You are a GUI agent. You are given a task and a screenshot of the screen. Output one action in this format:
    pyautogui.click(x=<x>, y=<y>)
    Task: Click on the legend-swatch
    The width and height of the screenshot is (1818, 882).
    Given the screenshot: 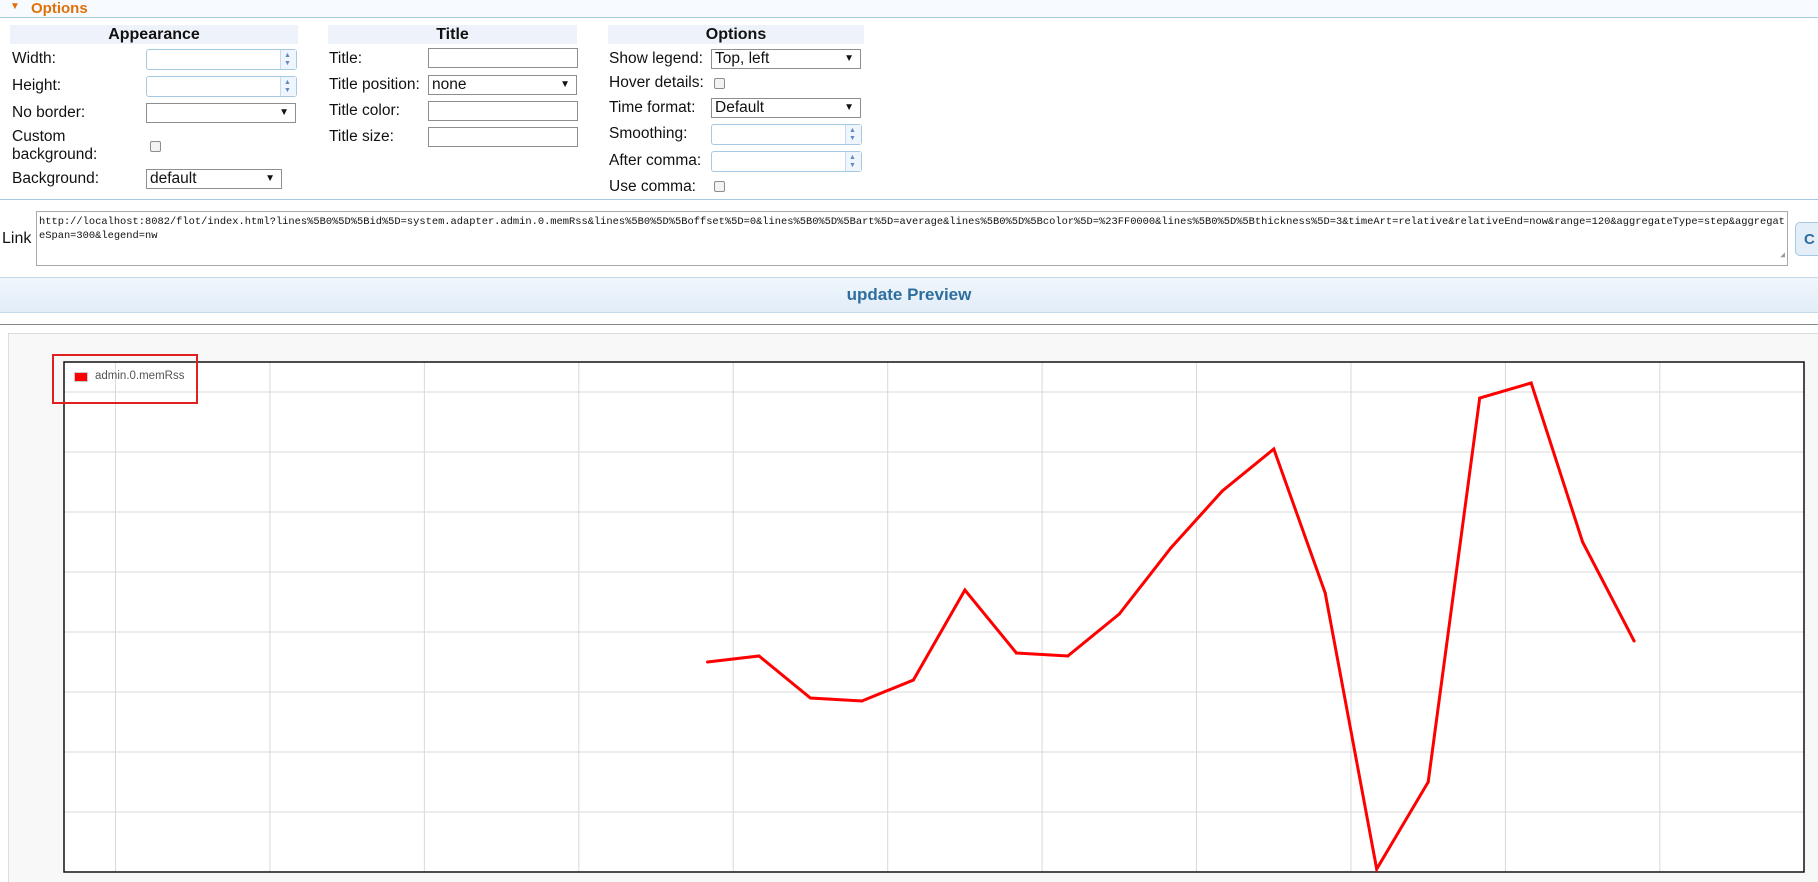 What is the action you would take?
    pyautogui.click(x=81, y=377)
    